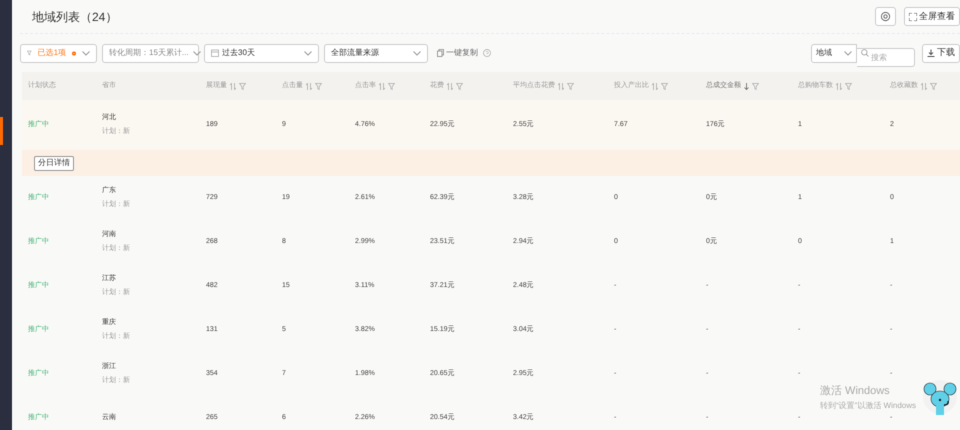  I want to click on active-nav-marker, so click(1, 131).